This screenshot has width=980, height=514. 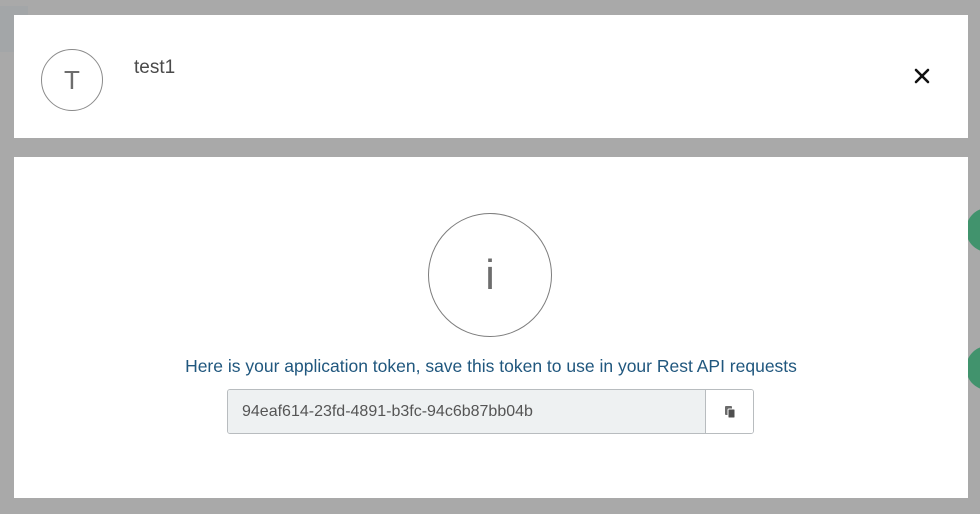 I want to click on close-icon, so click(x=922, y=76).